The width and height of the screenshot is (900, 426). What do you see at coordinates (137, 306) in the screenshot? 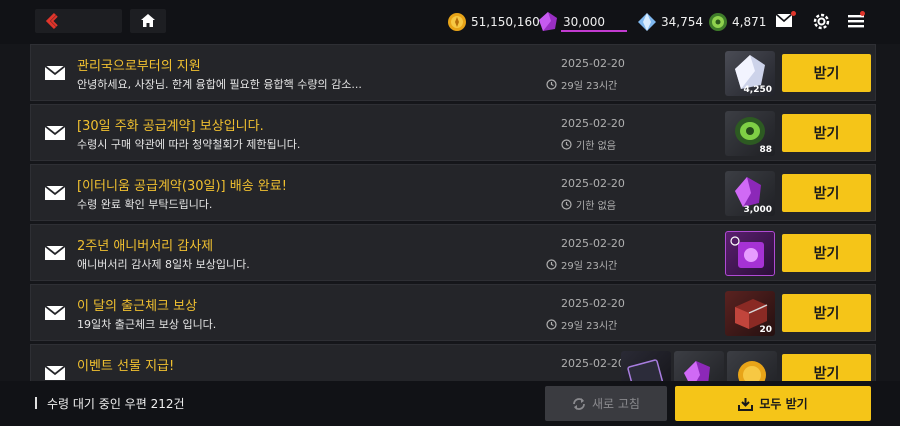
I see `mail-title: 이 달의 출근체크 보상` at bounding box center [137, 306].